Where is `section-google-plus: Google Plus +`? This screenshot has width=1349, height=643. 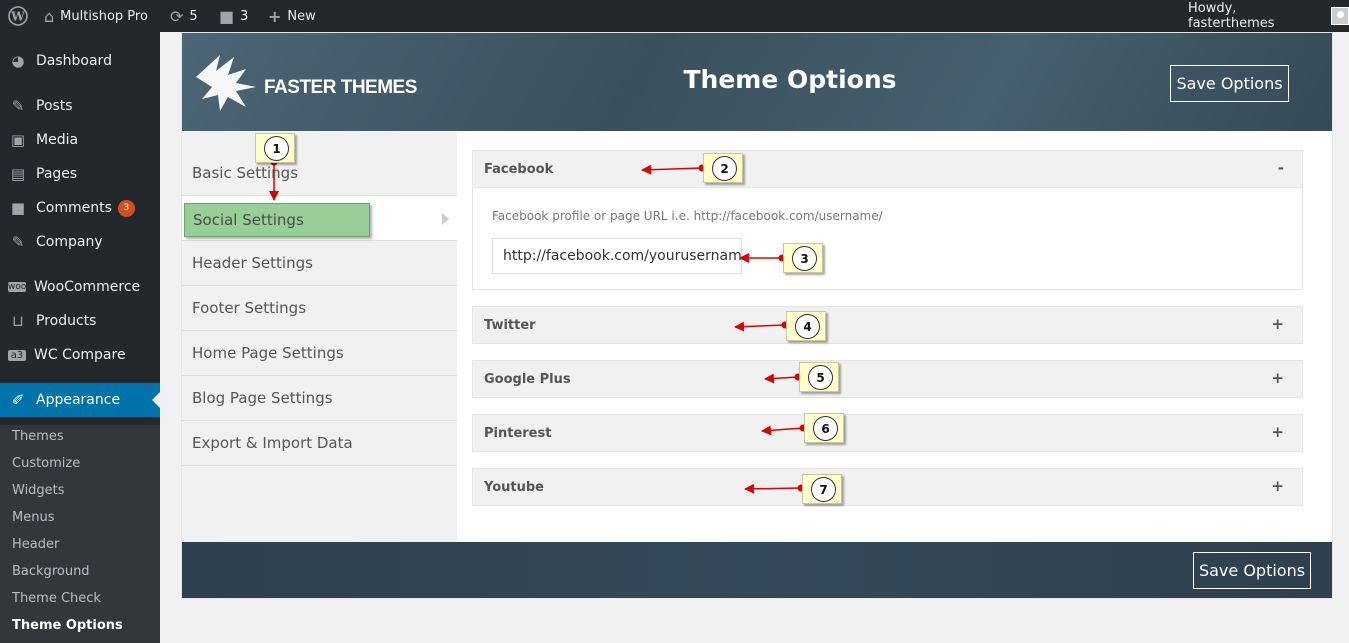 section-google-plus: Google Plus + is located at coordinates (887, 379).